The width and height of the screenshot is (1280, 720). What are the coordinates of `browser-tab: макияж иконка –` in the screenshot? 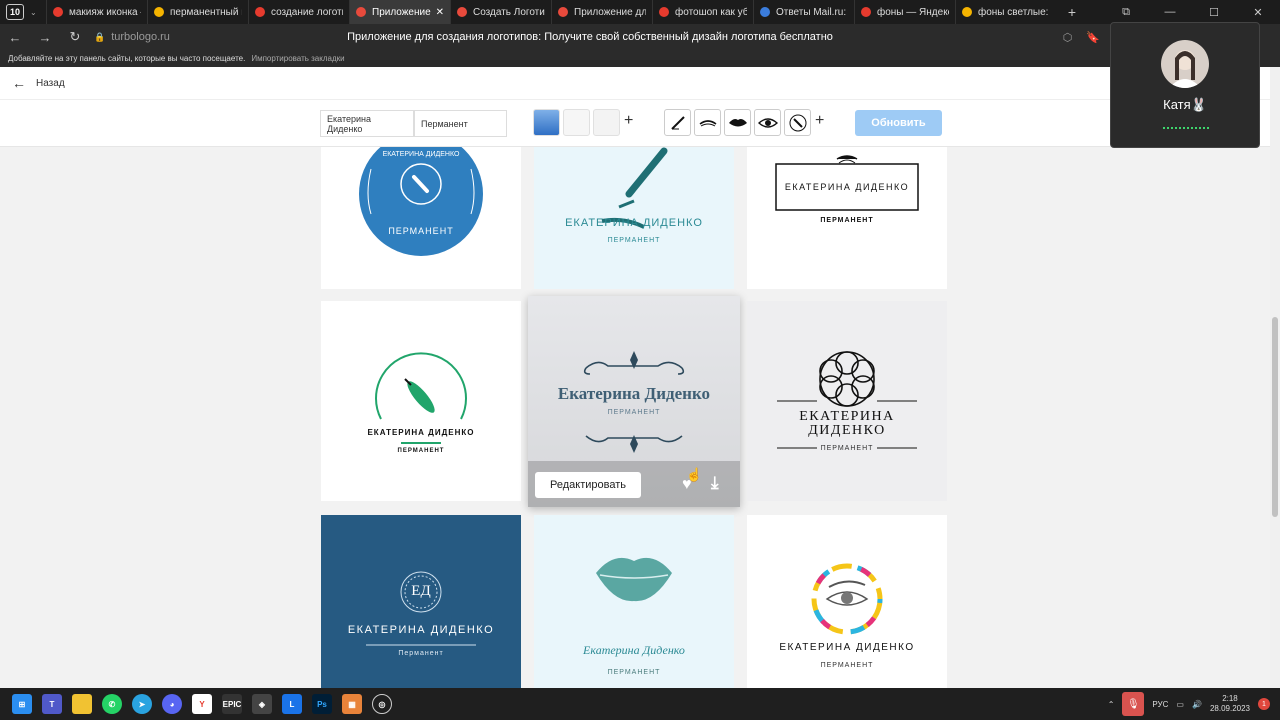 It's located at (96, 12).